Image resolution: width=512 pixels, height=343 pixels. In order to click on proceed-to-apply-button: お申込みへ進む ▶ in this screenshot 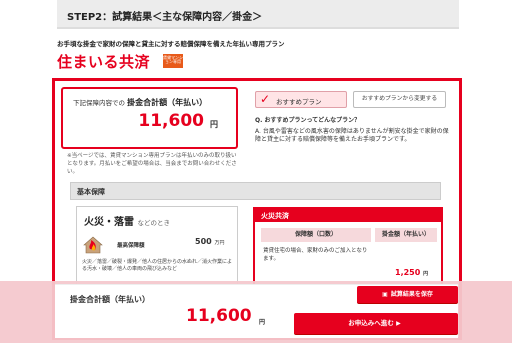, I will do `click(376, 323)`.